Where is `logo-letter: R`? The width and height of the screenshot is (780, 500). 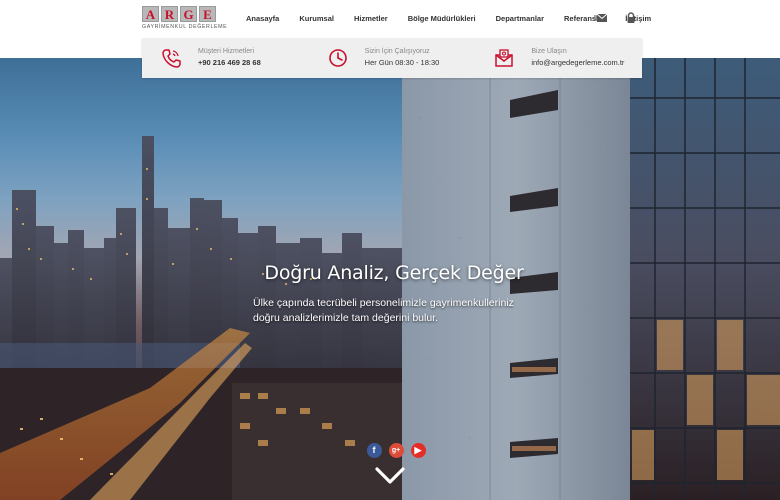
logo-letter: R is located at coordinates (169, 14).